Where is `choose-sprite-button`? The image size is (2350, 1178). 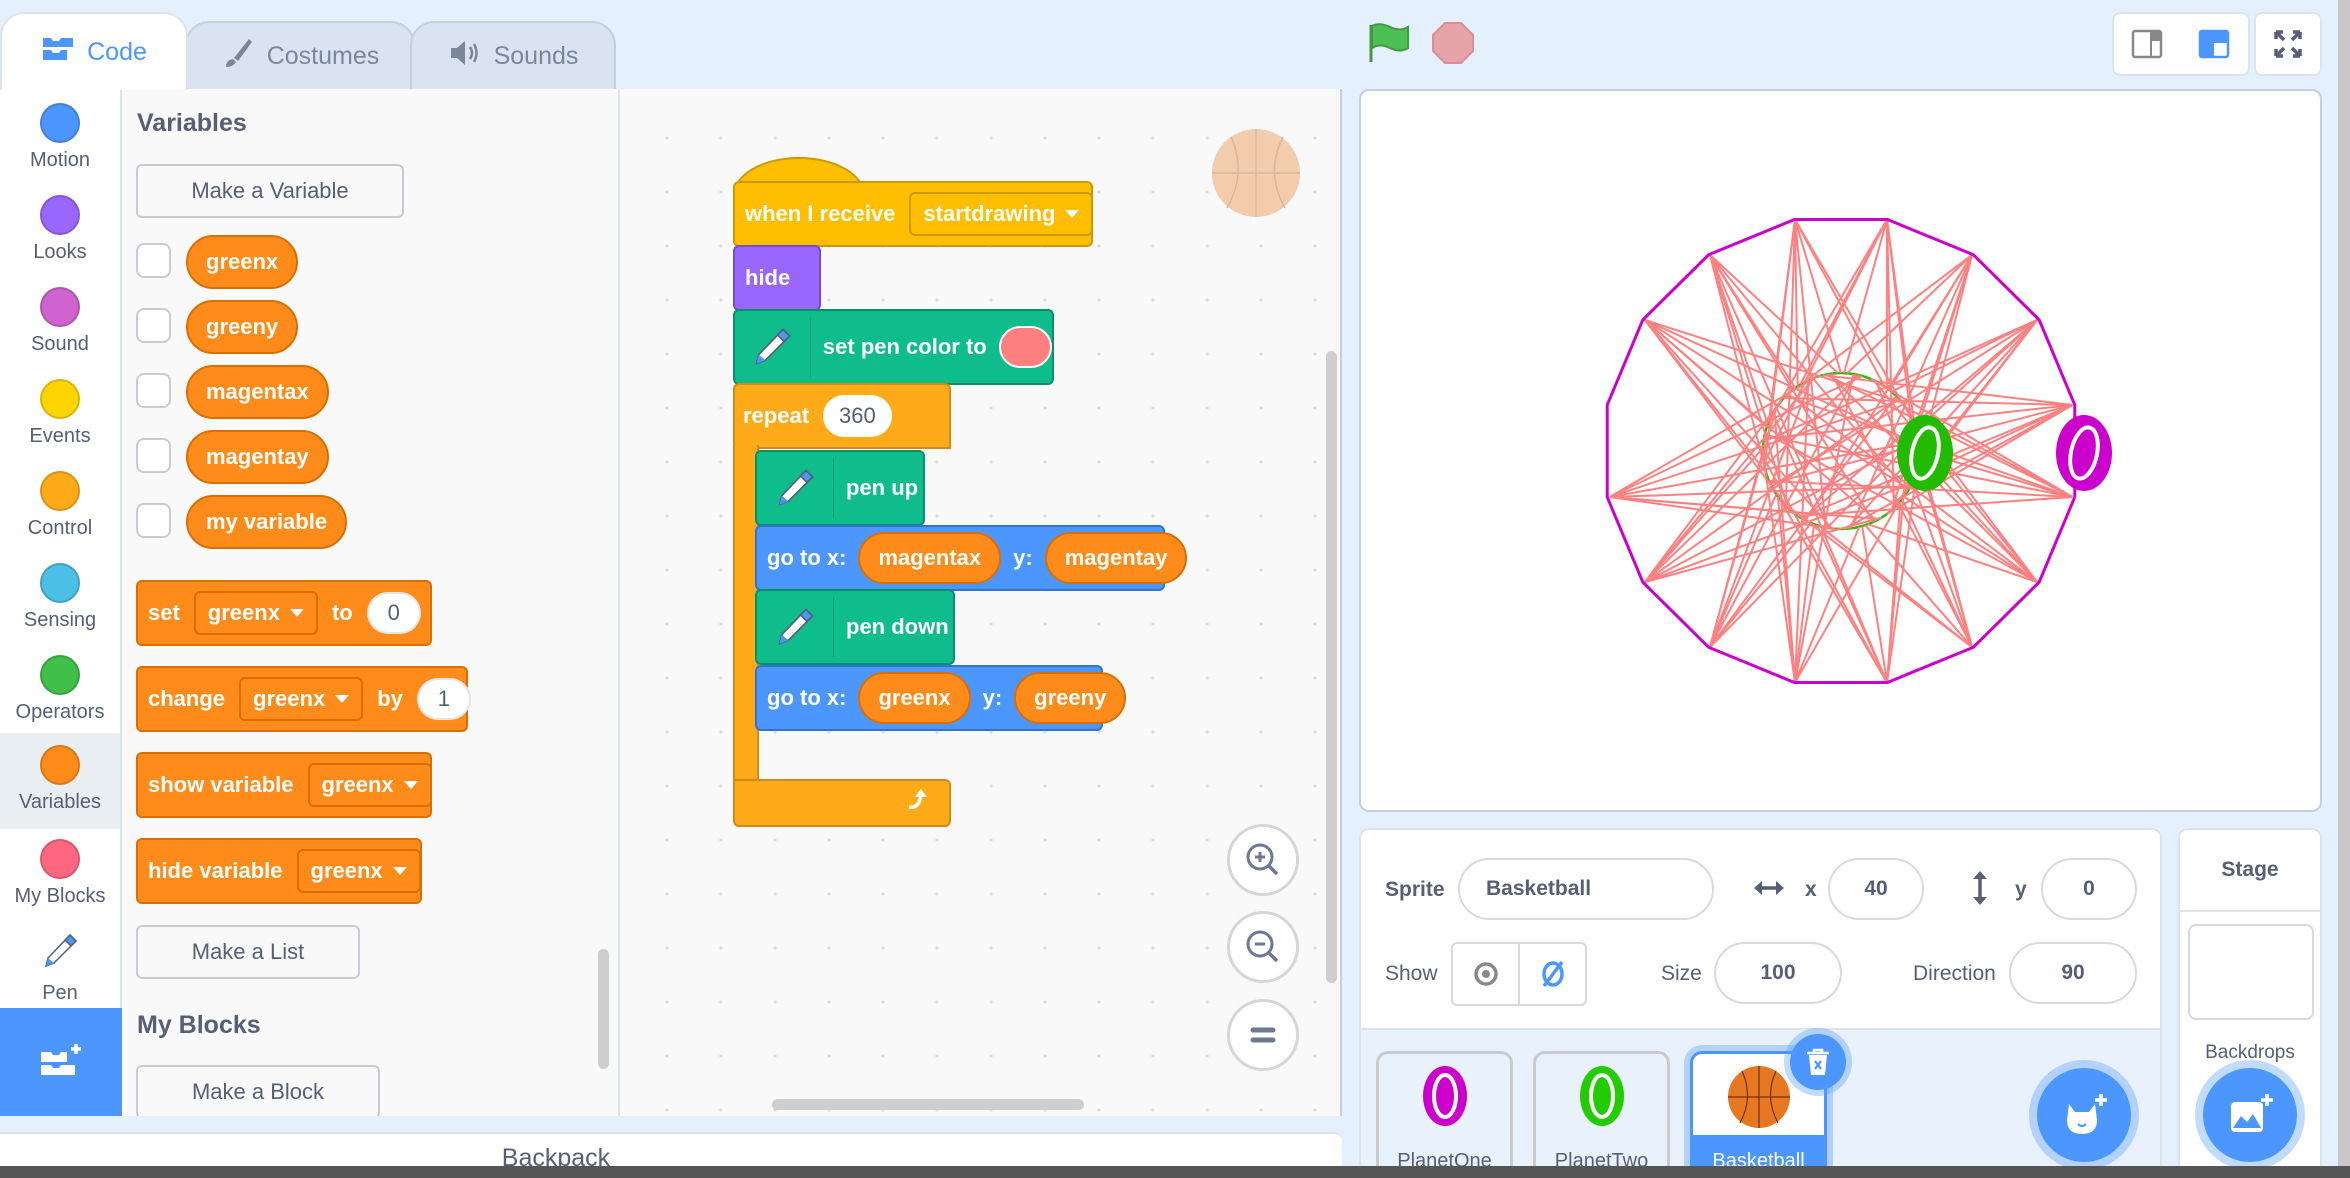
choose-sprite-button is located at coordinates (2084, 1115).